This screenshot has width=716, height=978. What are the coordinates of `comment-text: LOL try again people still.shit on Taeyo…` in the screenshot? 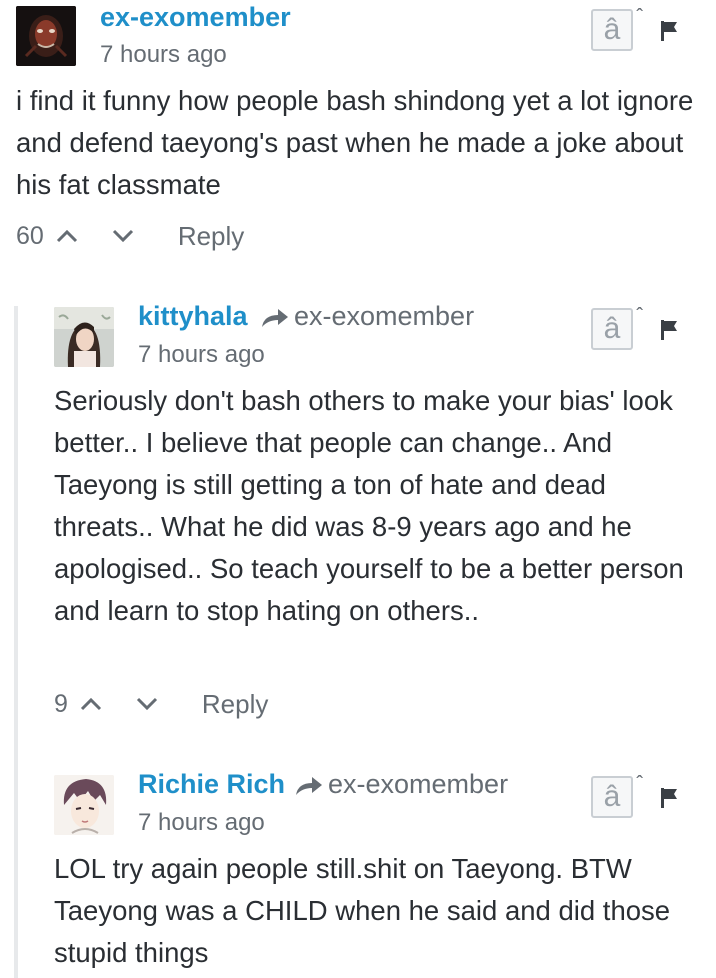 It's located at (362, 910).